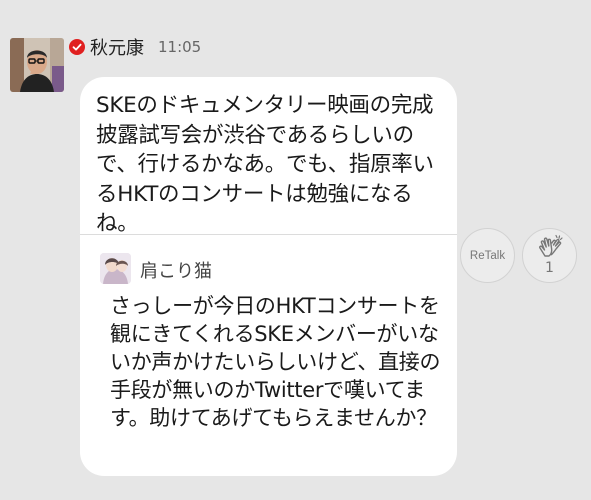 This screenshot has width=591, height=500. I want to click on author-avatar-image, so click(37, 65).